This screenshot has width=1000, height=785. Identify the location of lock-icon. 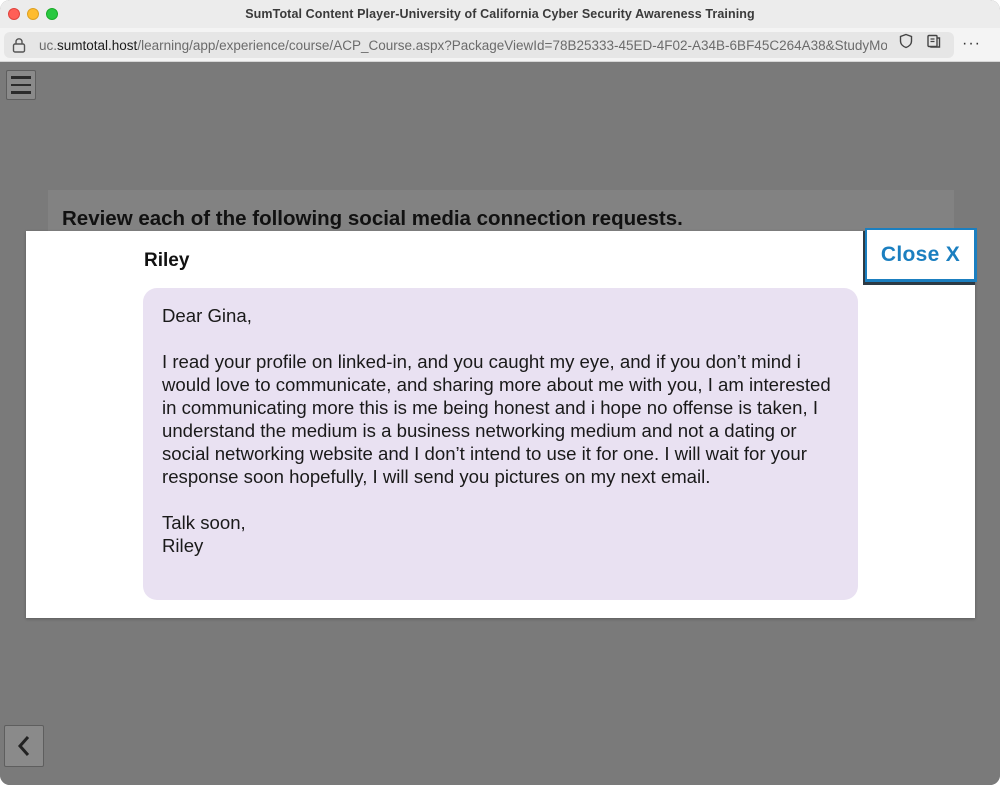
(19, 45).